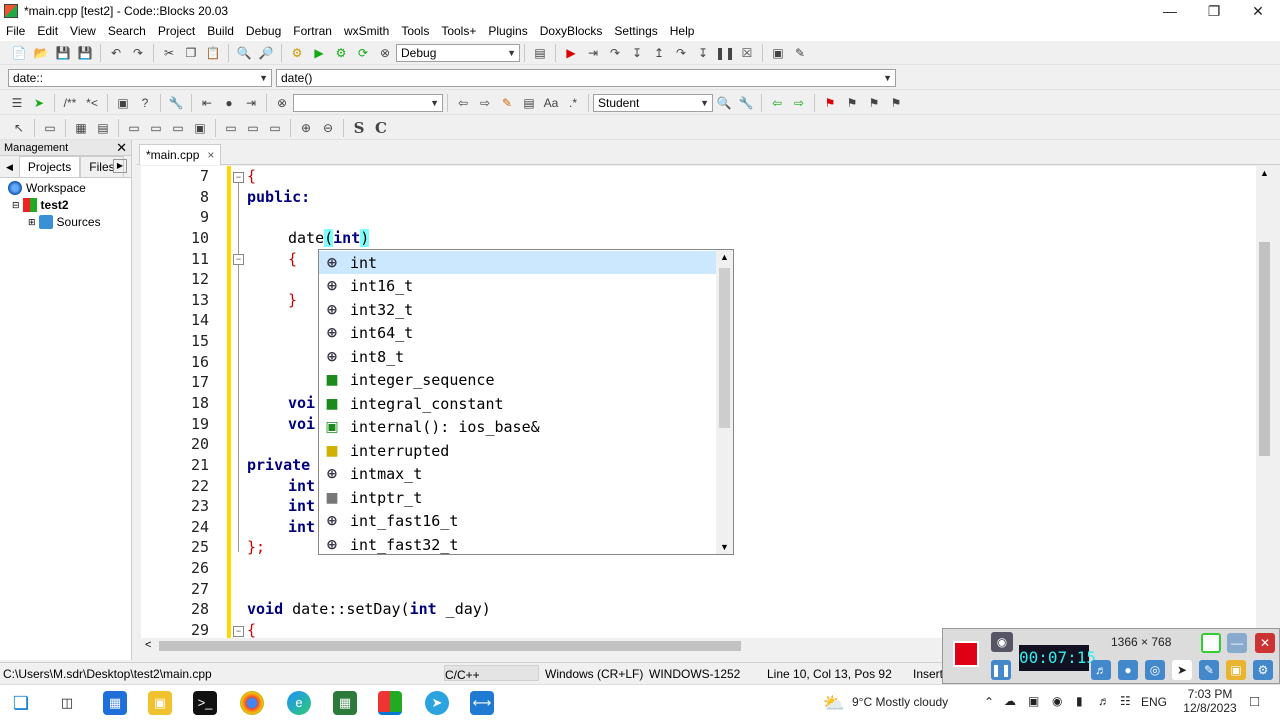 The width and height of the screenshot is (1280, 720). I want to click on menu-help: Help, so click(682, 31).